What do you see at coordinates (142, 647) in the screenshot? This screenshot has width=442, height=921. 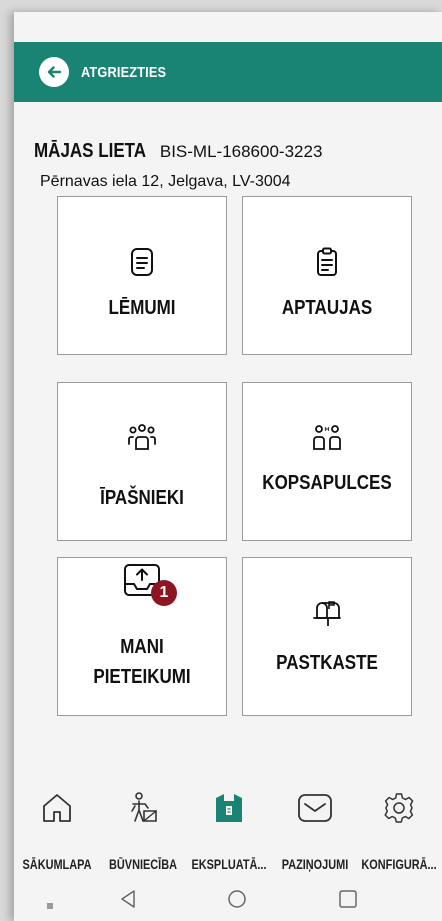 I see `tile-label-line1: MANI` at bounding box center [142, 647].